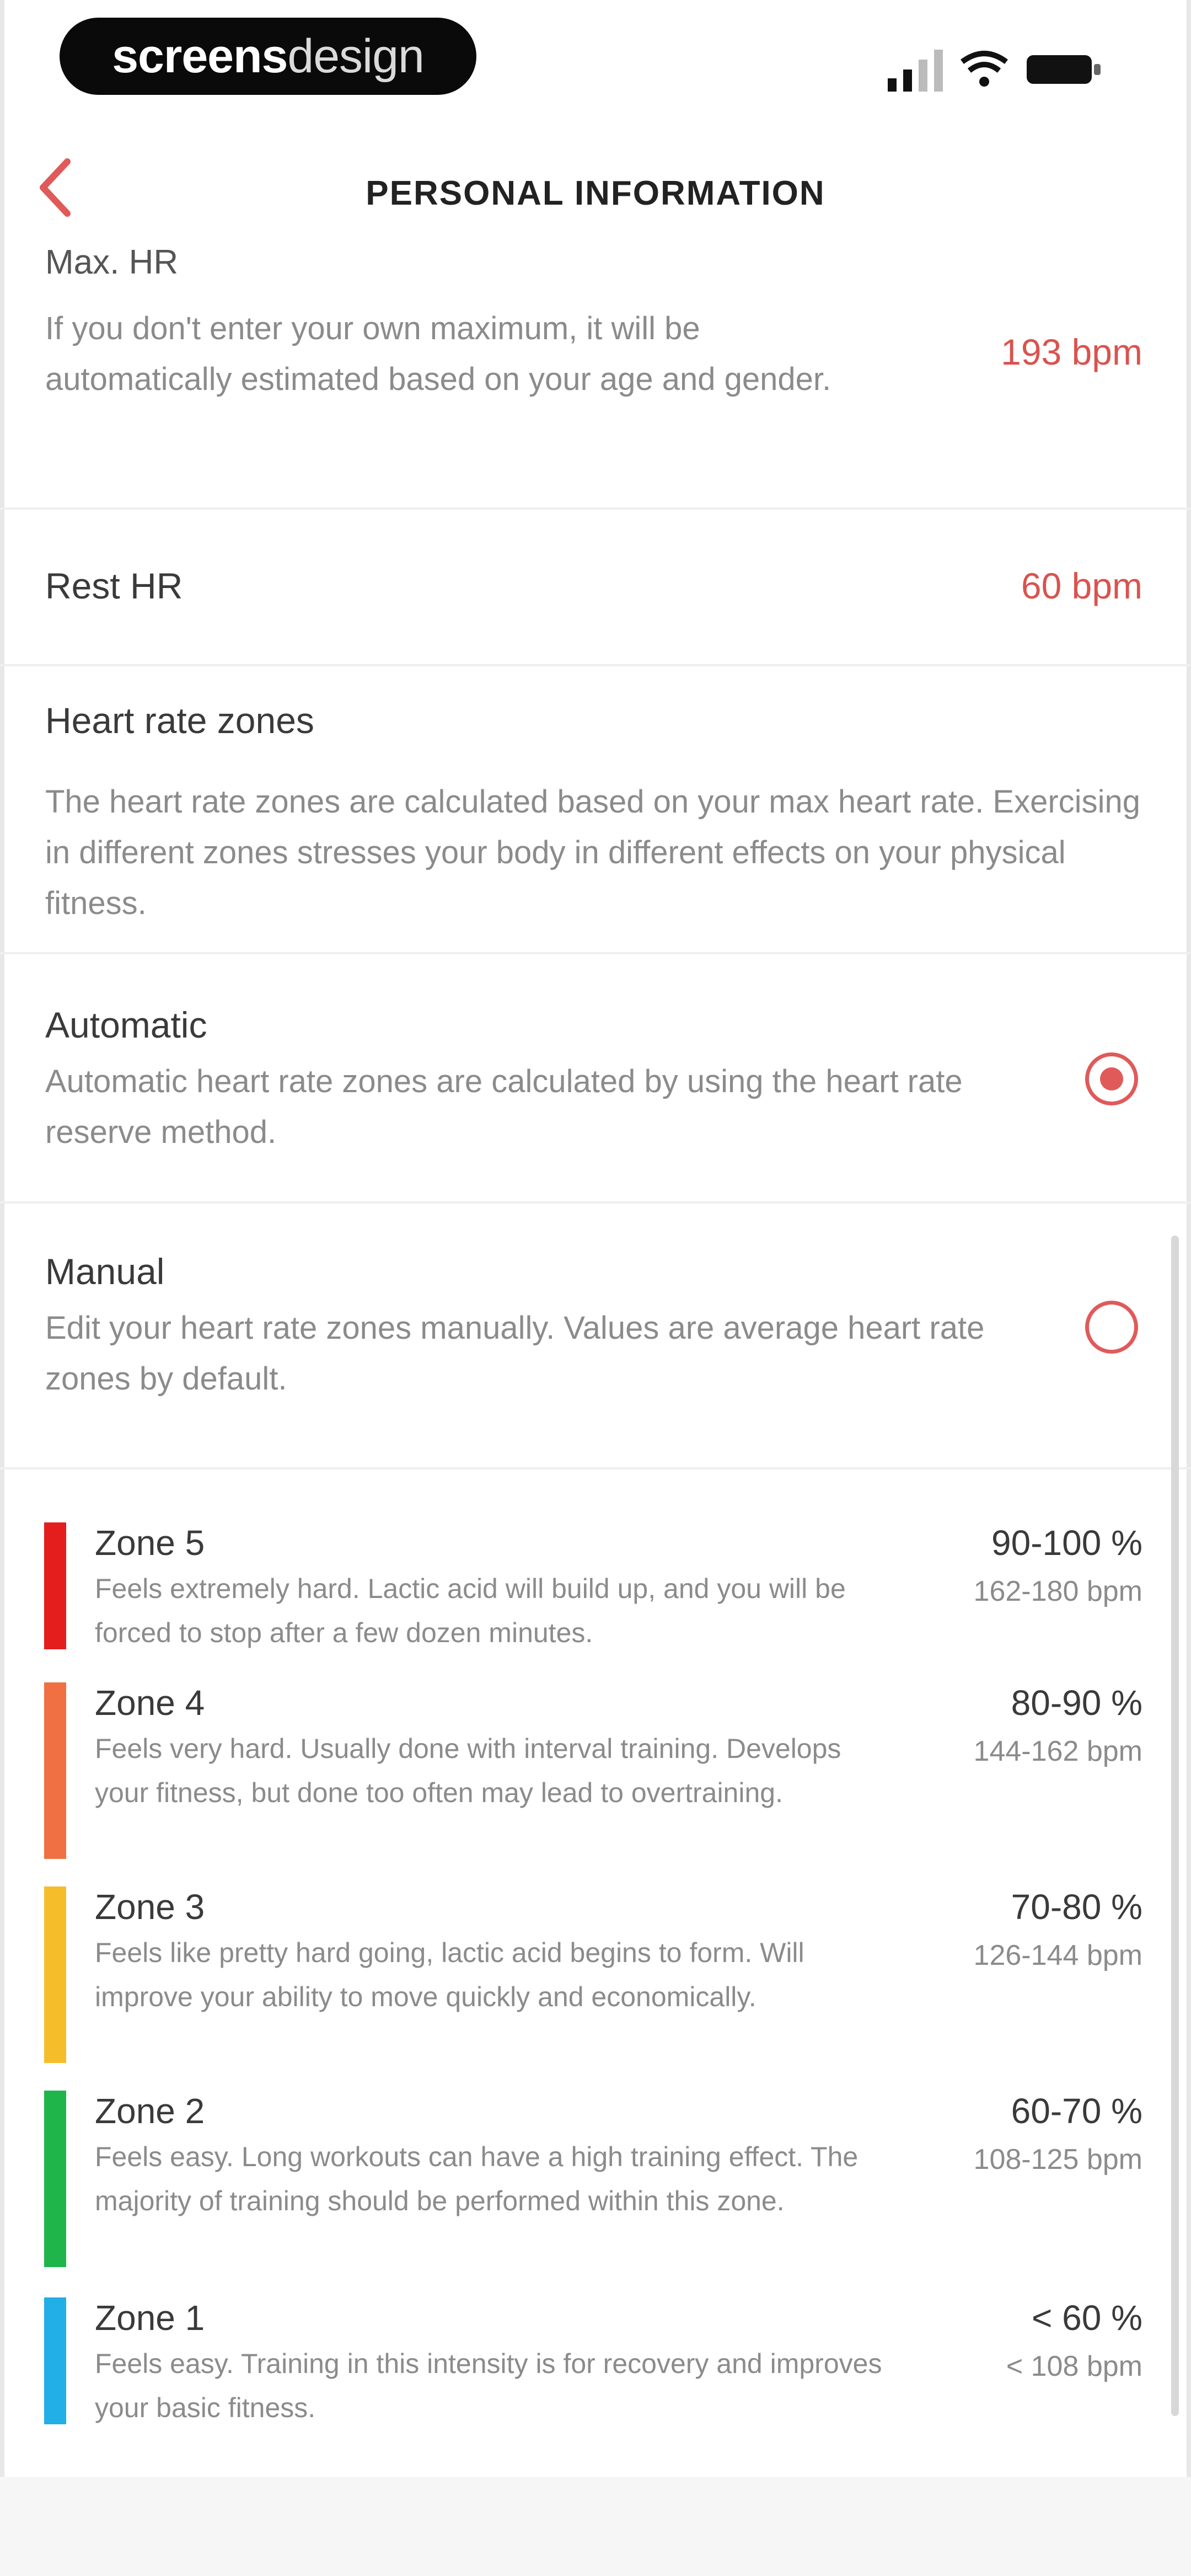 This screenshot has height=2576, width=1191. I want to click on rest-hr-row: Rest HR 60 bpm, so click(595, 587).